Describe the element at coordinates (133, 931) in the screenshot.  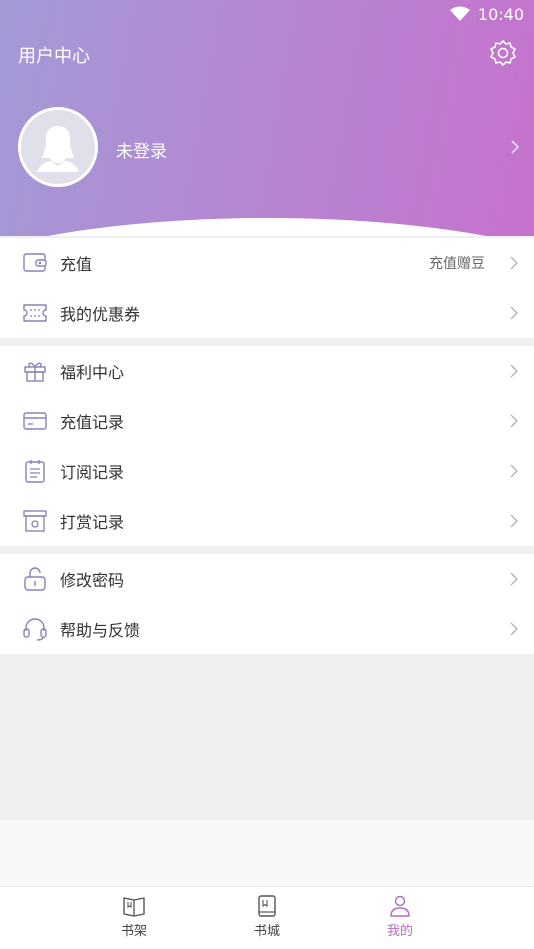
I see `tab-label: 书架` at that location.